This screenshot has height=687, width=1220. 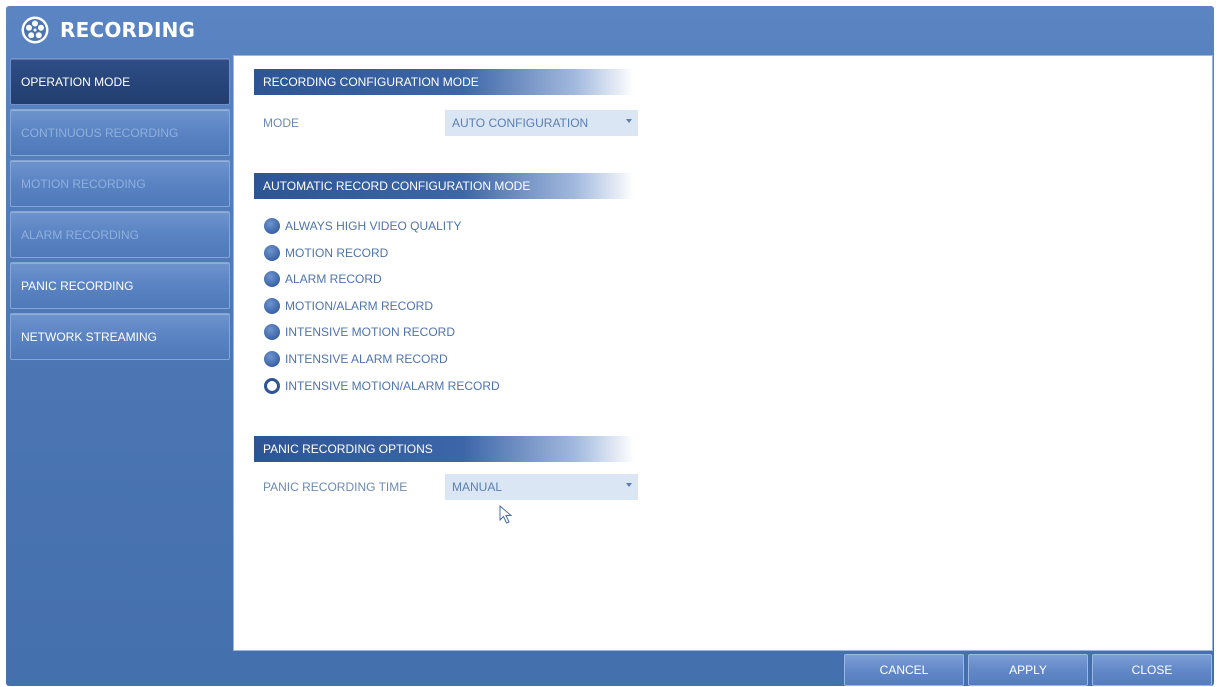 What do you see at coordinates (366, 359) in the screenshot?
I see `radio-label: INTENSIVE ALARM RECORD` at bounding box center [366, 359].